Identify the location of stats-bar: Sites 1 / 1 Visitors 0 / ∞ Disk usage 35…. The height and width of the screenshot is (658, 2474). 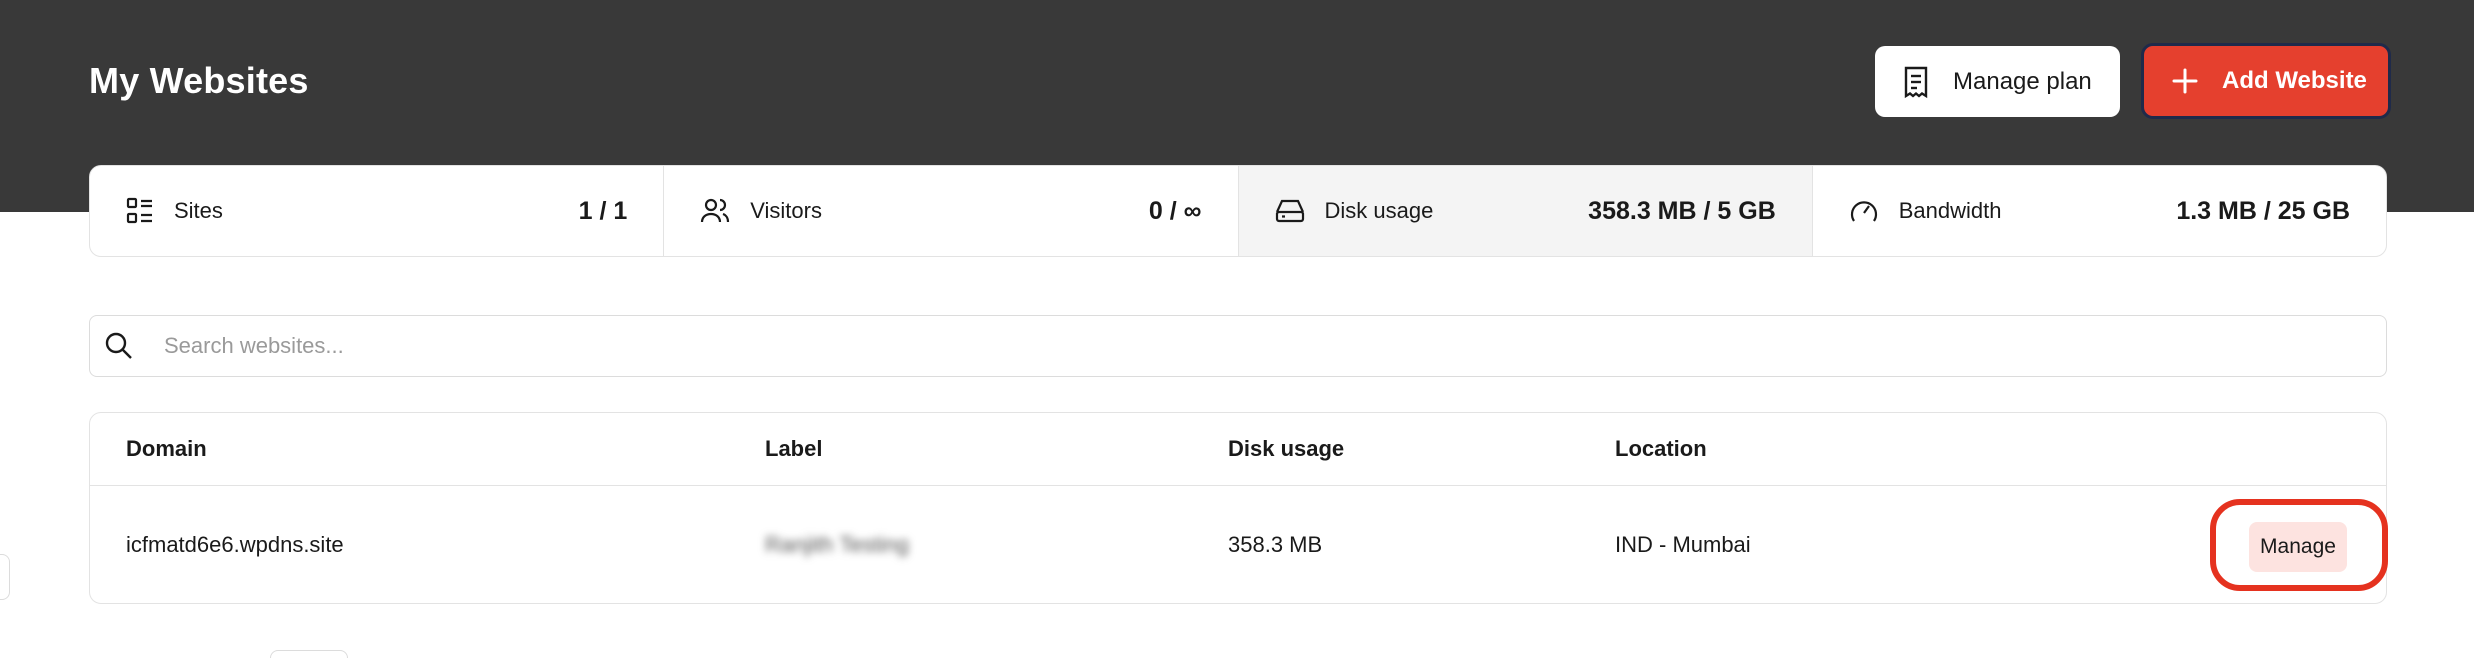
(1238, 211).